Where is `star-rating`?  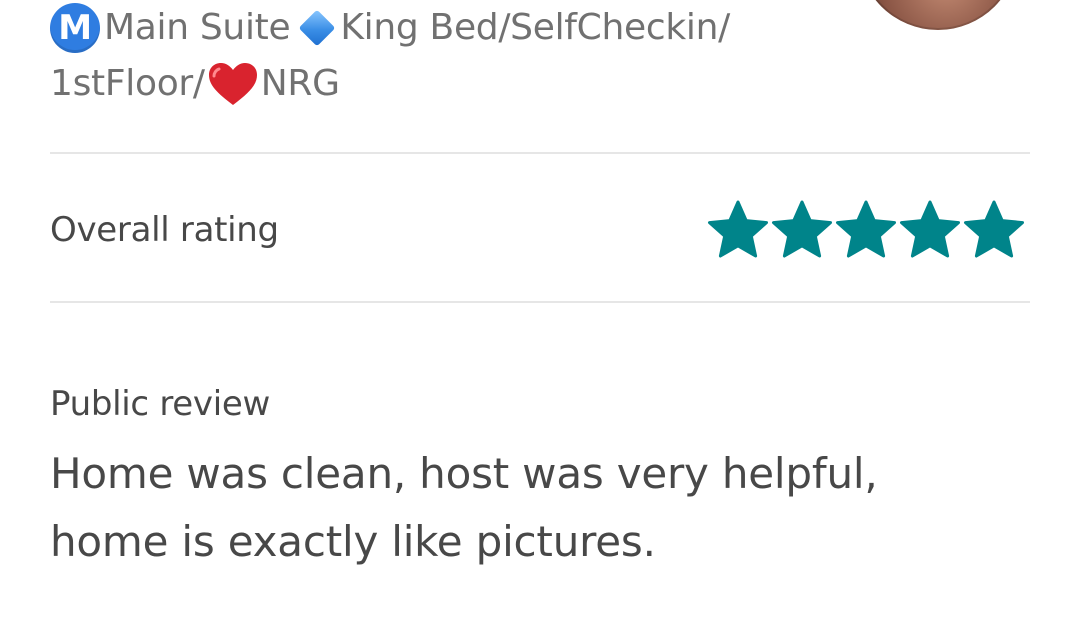 star-rating is located at coordinates (866, 230).